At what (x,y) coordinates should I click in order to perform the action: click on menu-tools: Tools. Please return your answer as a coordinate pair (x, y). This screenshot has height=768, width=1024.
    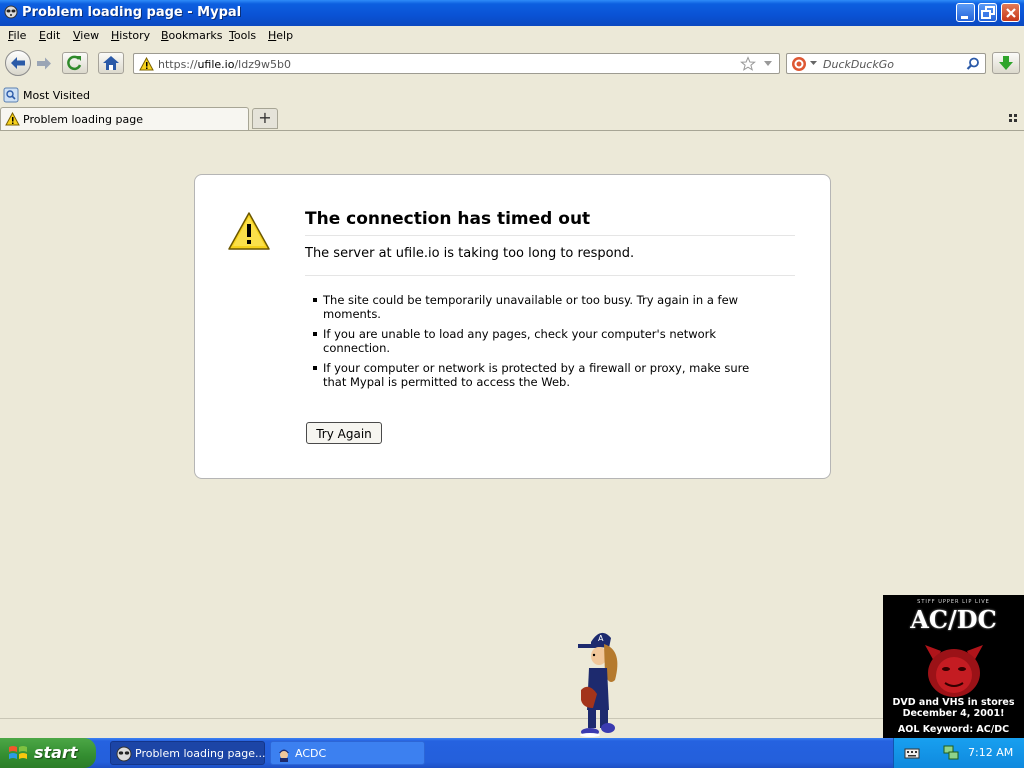
    Looking at the image, I should click on (242, 35).